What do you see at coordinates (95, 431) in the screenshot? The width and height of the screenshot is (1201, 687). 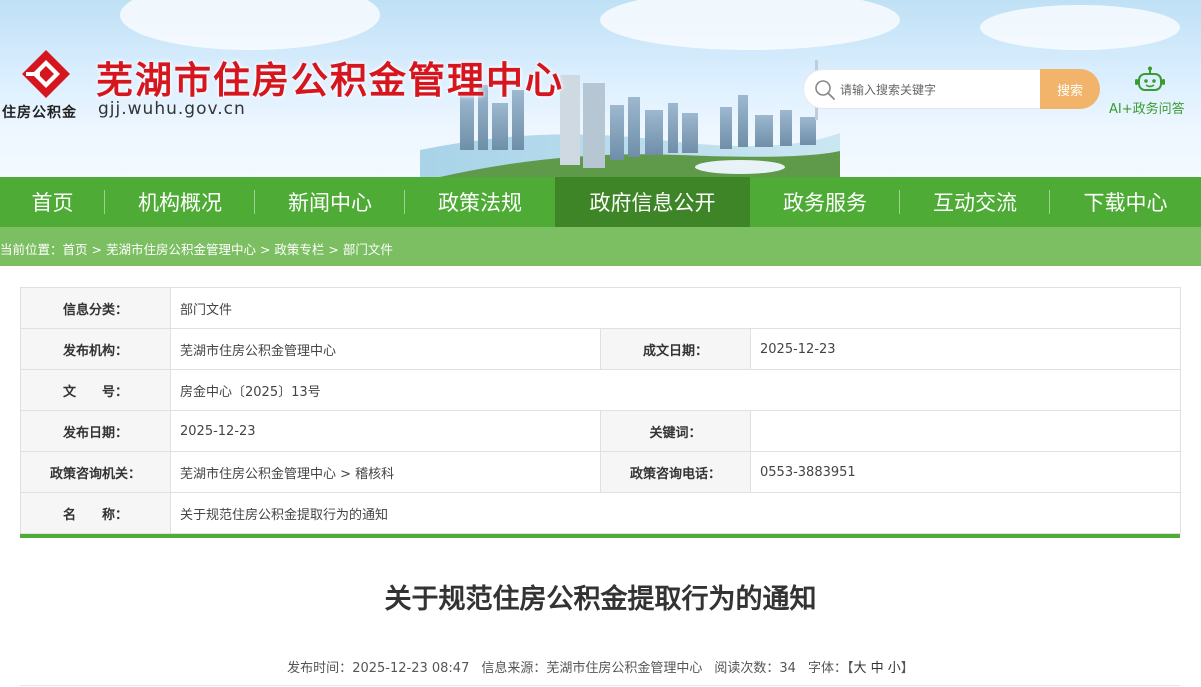 I see `info-label-publish-date: 发布日期：` at bounding box center [95, 431].